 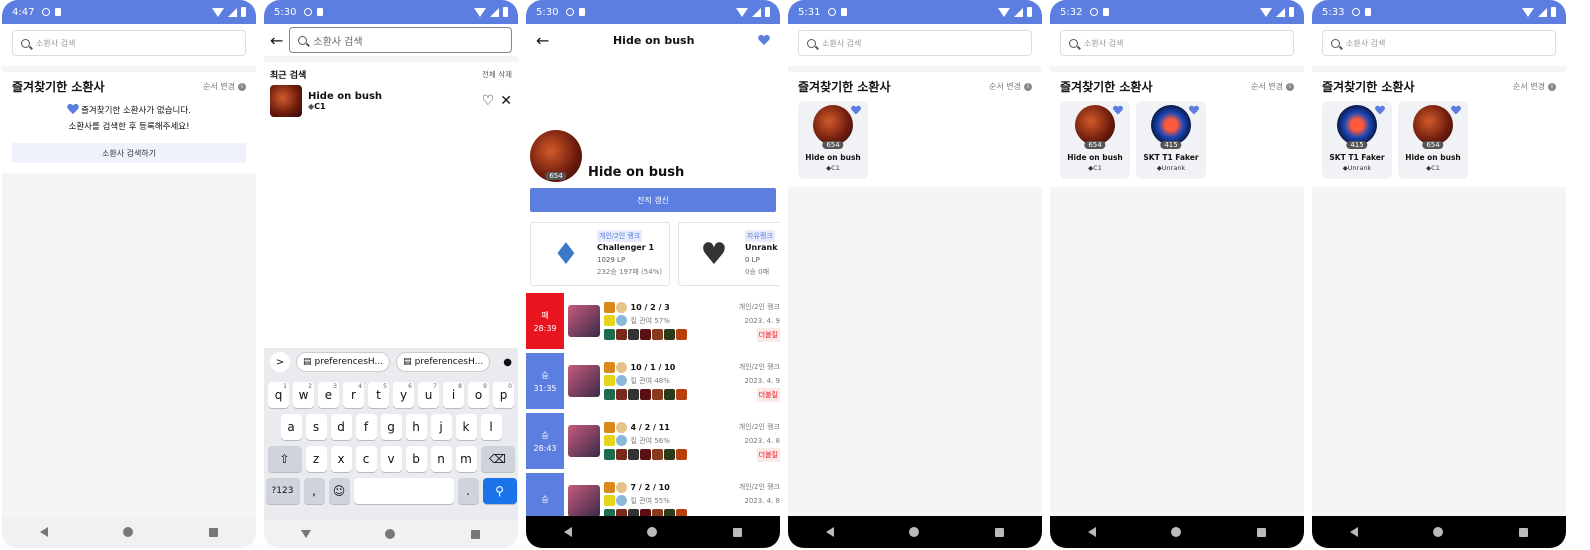 What do you see at coordinates (366, 427) in the screenshot?
I see `key-f: f` at bounding box center [366, 427].